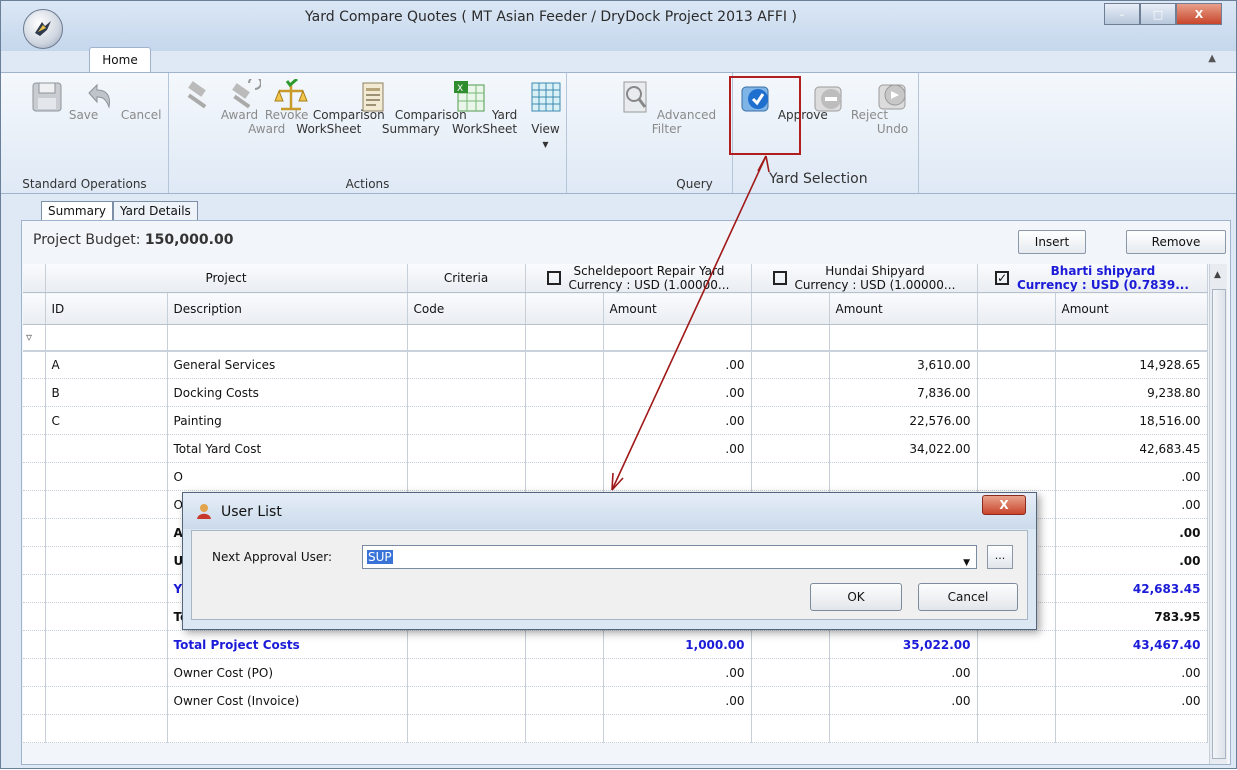 Image resolution: width=1237 pixels, height=770 pixels. I want to click on table-row: O .00, so click(615, 476).